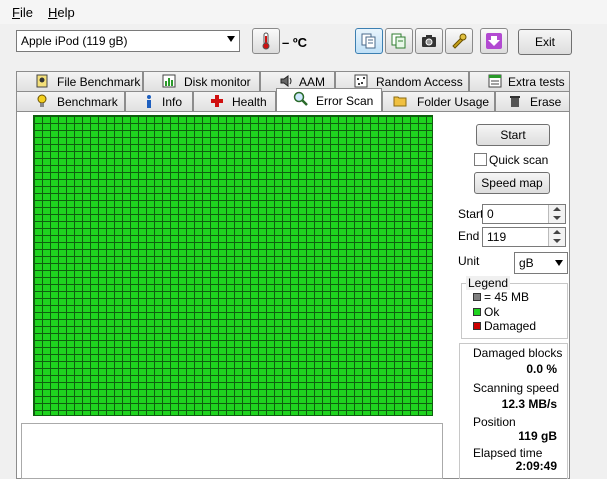 This screenshot has height=479, width=607. I want to click on quick-scan-checkbox, so click(480, 159).